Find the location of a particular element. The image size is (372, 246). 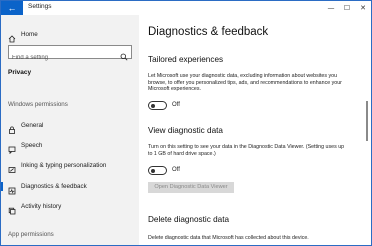

view-diagnostic-data-toggle-label: Off is located at coordinates (176, 170).